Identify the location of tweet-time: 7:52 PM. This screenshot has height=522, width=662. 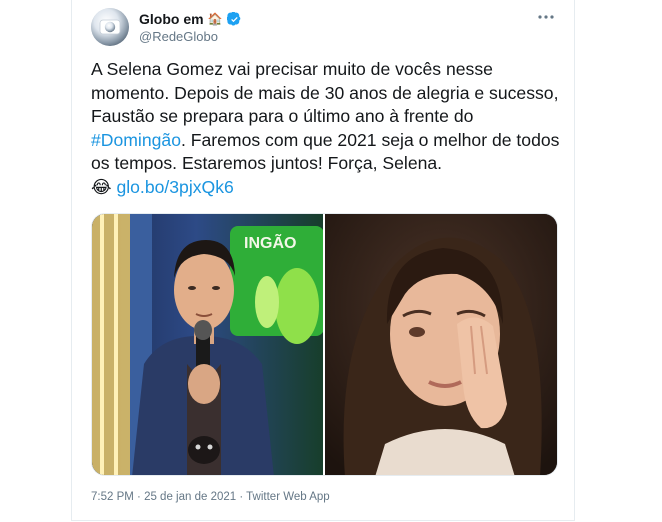
(112, 497).